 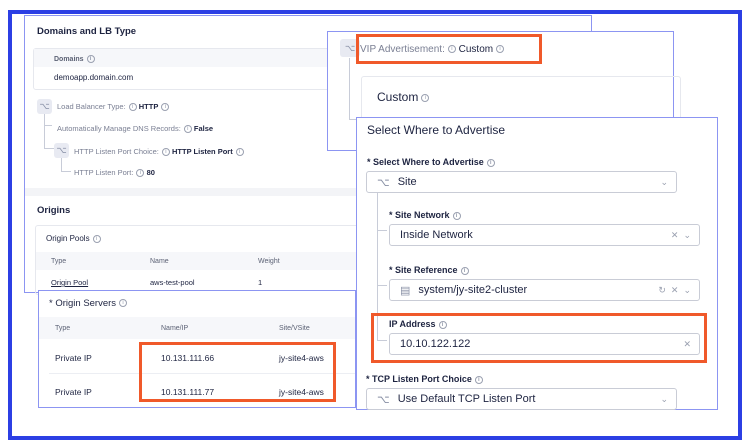 What do you see at coordinates (113, 107) in the screenshot?
I see `lb-type-row: Load Balancer Type: i HTTP i` at bounding box center [113, 107].